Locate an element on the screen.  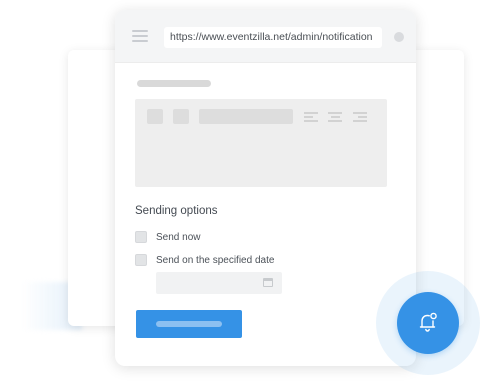
message-editor is located at coordinates (261, 143).